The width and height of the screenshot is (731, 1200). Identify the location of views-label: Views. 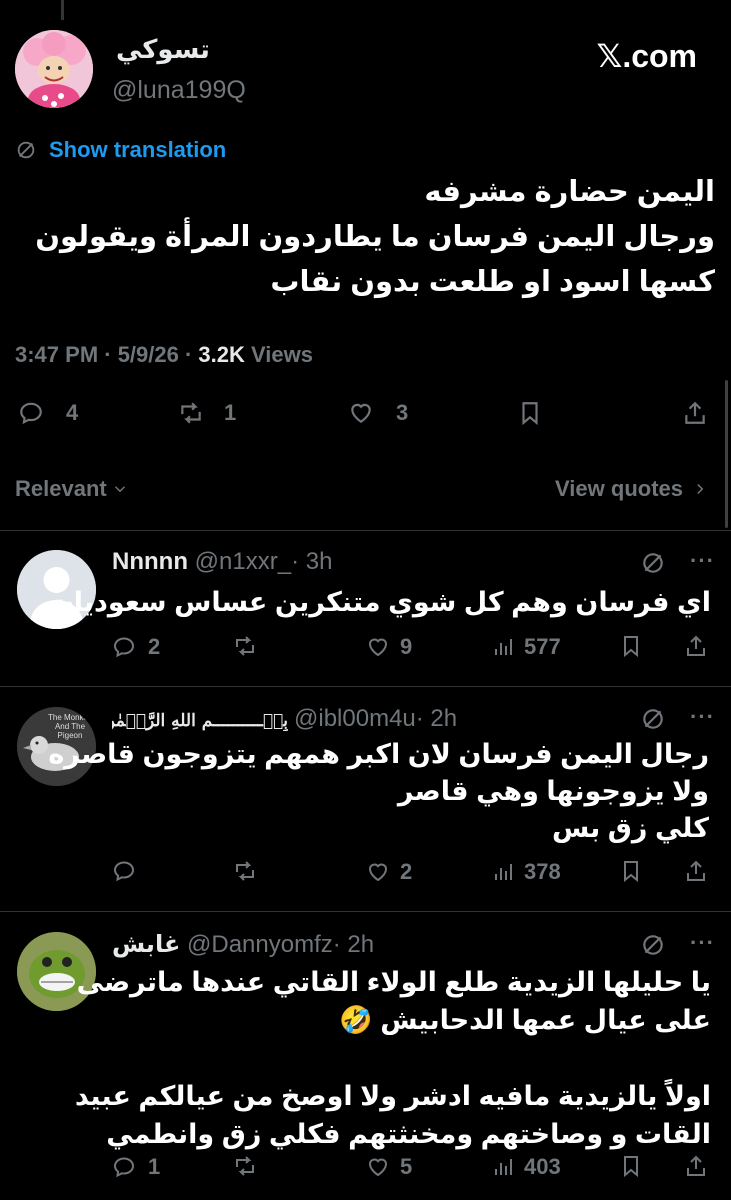
(278, 354).